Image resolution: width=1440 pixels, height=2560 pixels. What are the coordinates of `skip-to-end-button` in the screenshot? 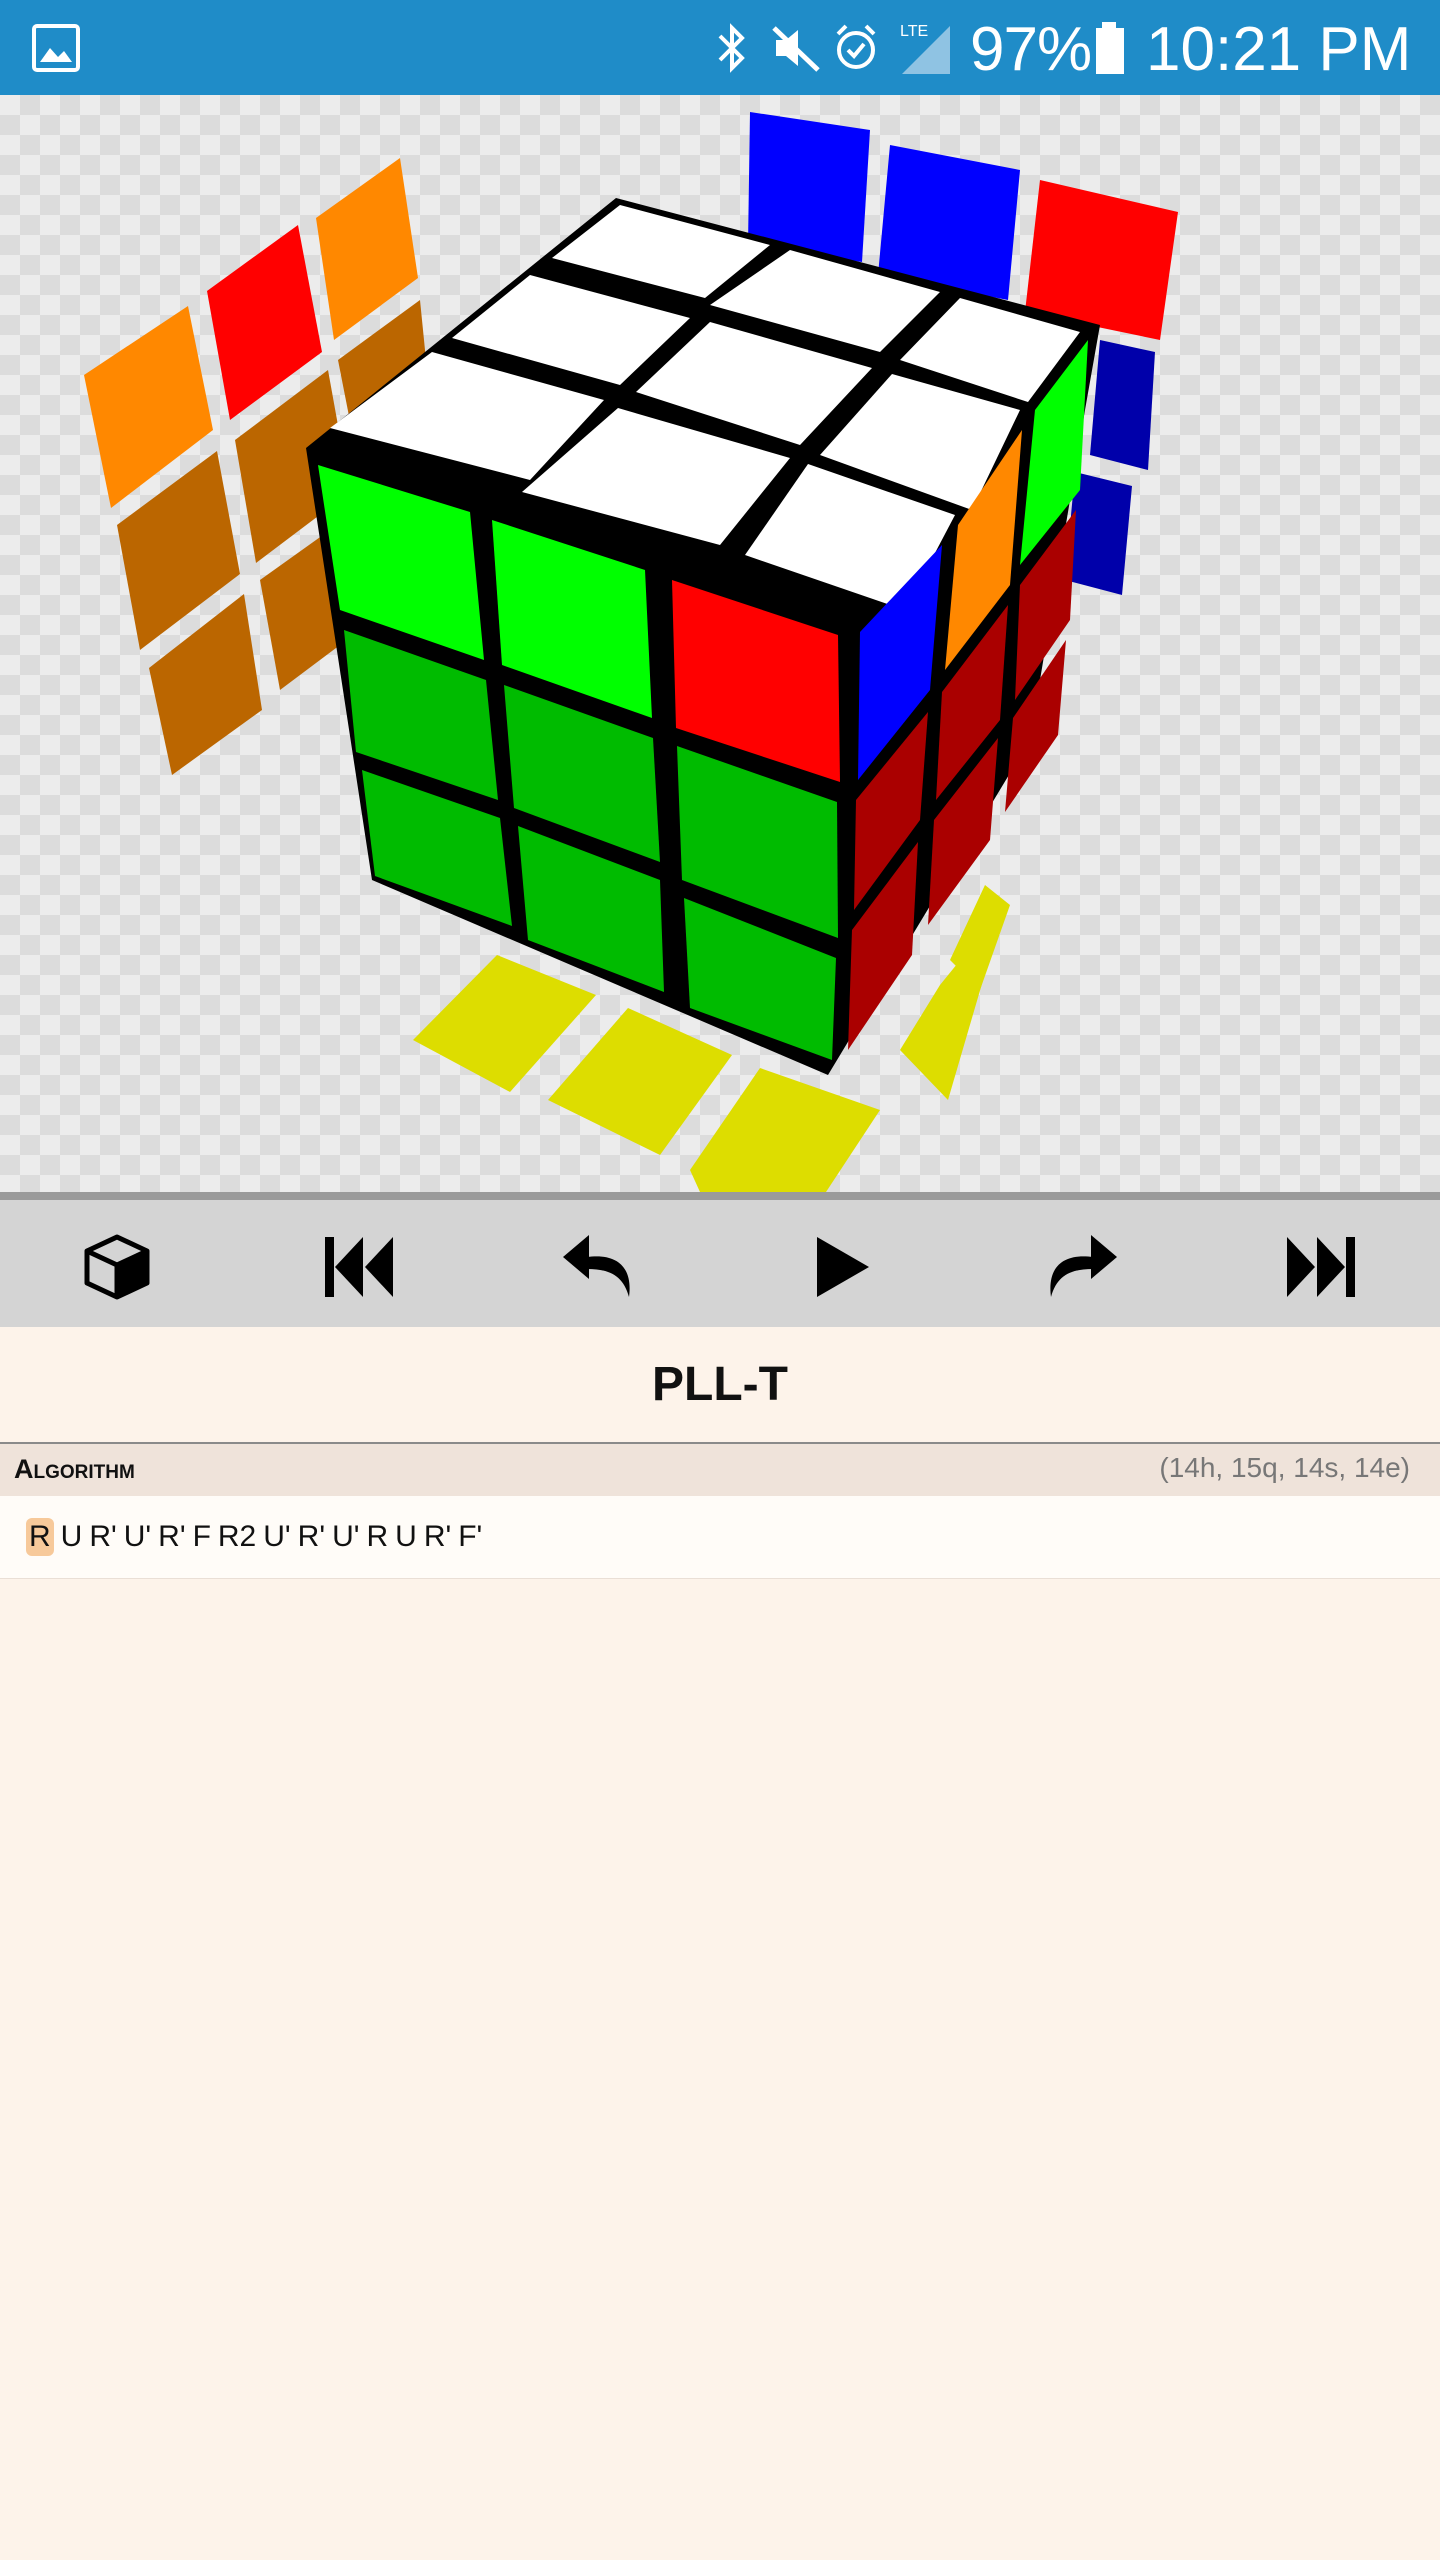 It's located at (1321, 1267).